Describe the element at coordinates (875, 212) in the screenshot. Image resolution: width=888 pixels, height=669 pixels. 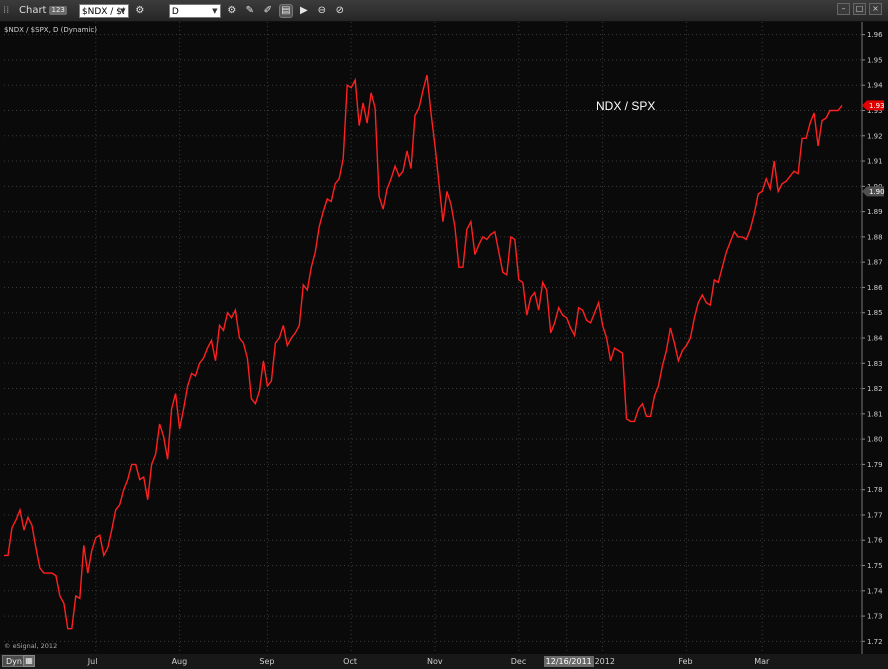
I see `y-tick-label: 1.89` at that location.